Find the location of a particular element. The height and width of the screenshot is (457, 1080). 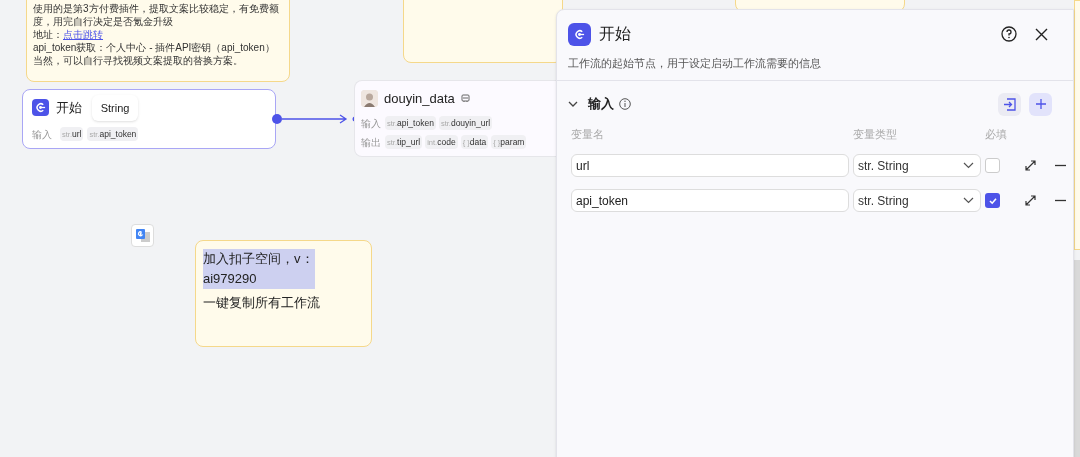

note-text: 使用的是第3方付费插件，提取文案比较稳定，有免费额度，用完自行决定是否氪金升级 is located at coordinates (156, 15).